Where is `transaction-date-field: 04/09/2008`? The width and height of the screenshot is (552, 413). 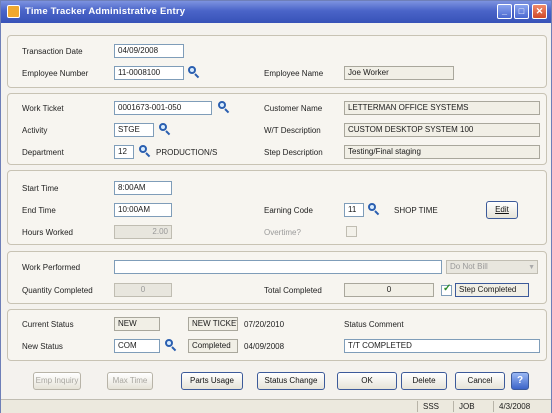
transaction-date-field: 04/09/2008 is located at coordinates (149, 51).